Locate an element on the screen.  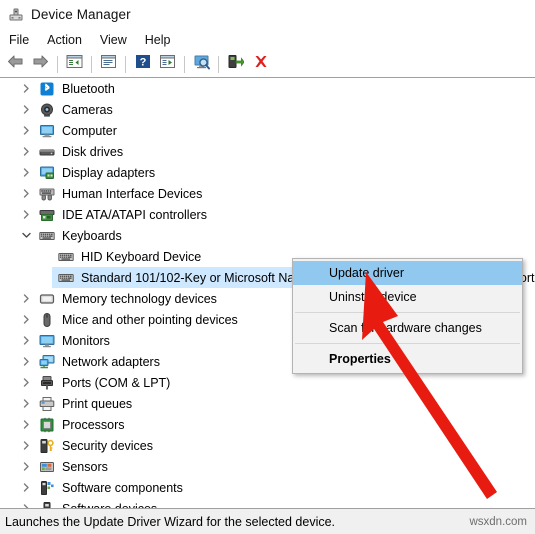
tree-row-label: Ports (COM & LPT) is located at coordinates (116, 382).